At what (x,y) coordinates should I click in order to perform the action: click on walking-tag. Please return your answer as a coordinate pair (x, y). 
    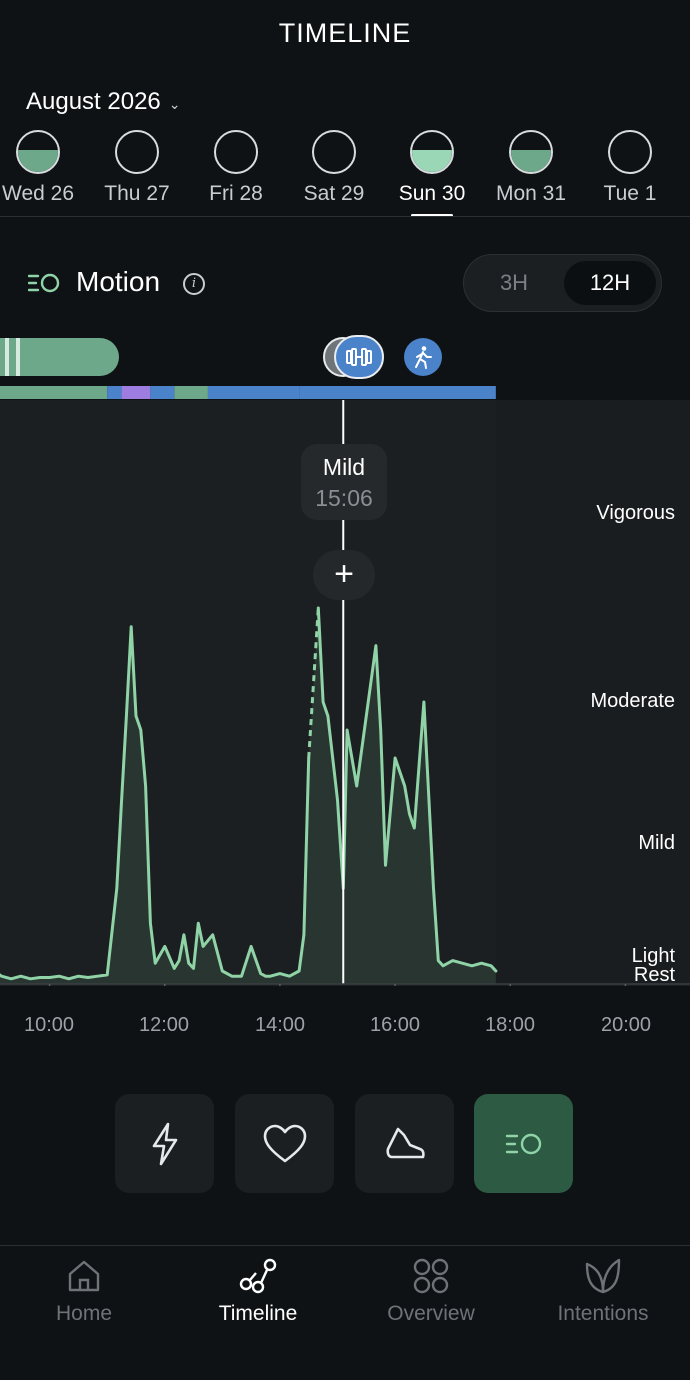
    Looking at the image, I should click on (423, 357).